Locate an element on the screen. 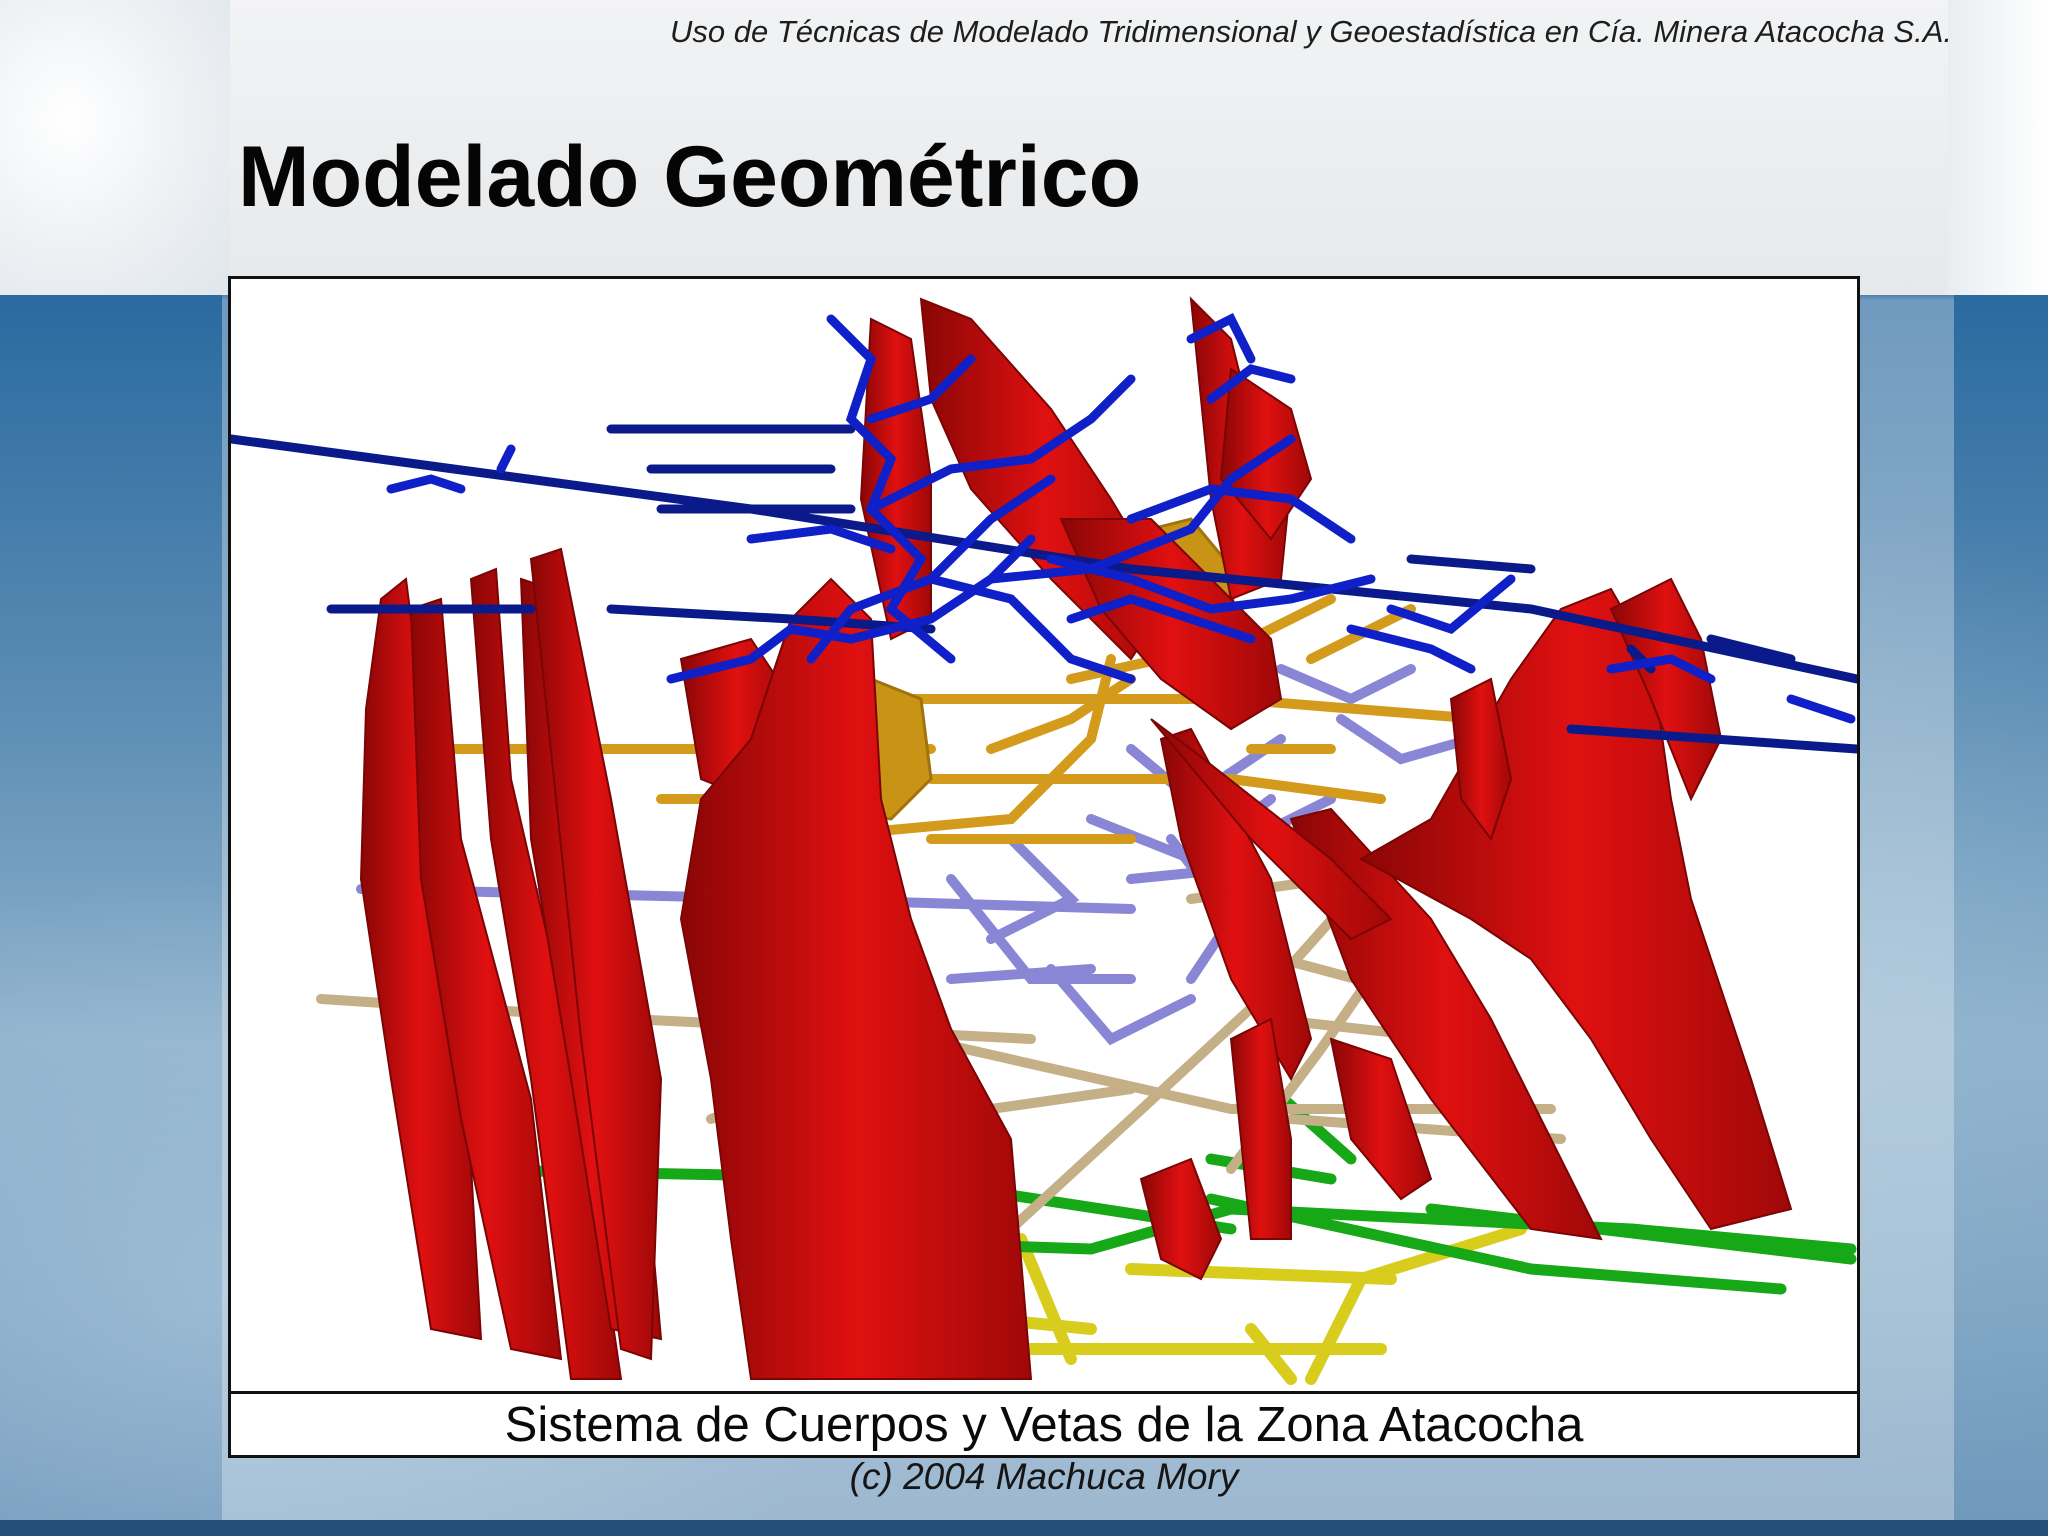 Image resolution: width=2048 pixels, height=1536 pixels. slide-title: Modelado Geométrico is located at coordinates (690, 177).